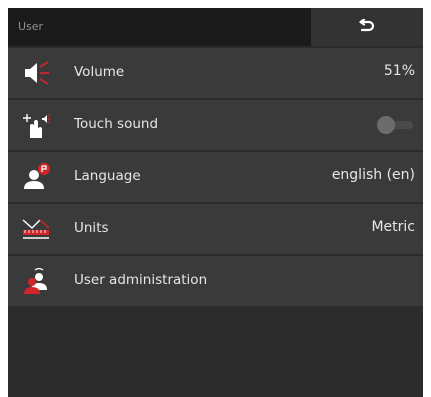 The image size is (431, 397). I want to click on person-language-icon, so click(37, 176).